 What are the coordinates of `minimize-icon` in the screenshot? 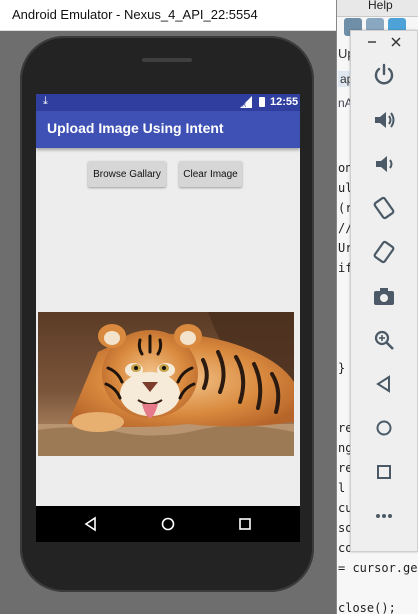 It's located at (372, 42).